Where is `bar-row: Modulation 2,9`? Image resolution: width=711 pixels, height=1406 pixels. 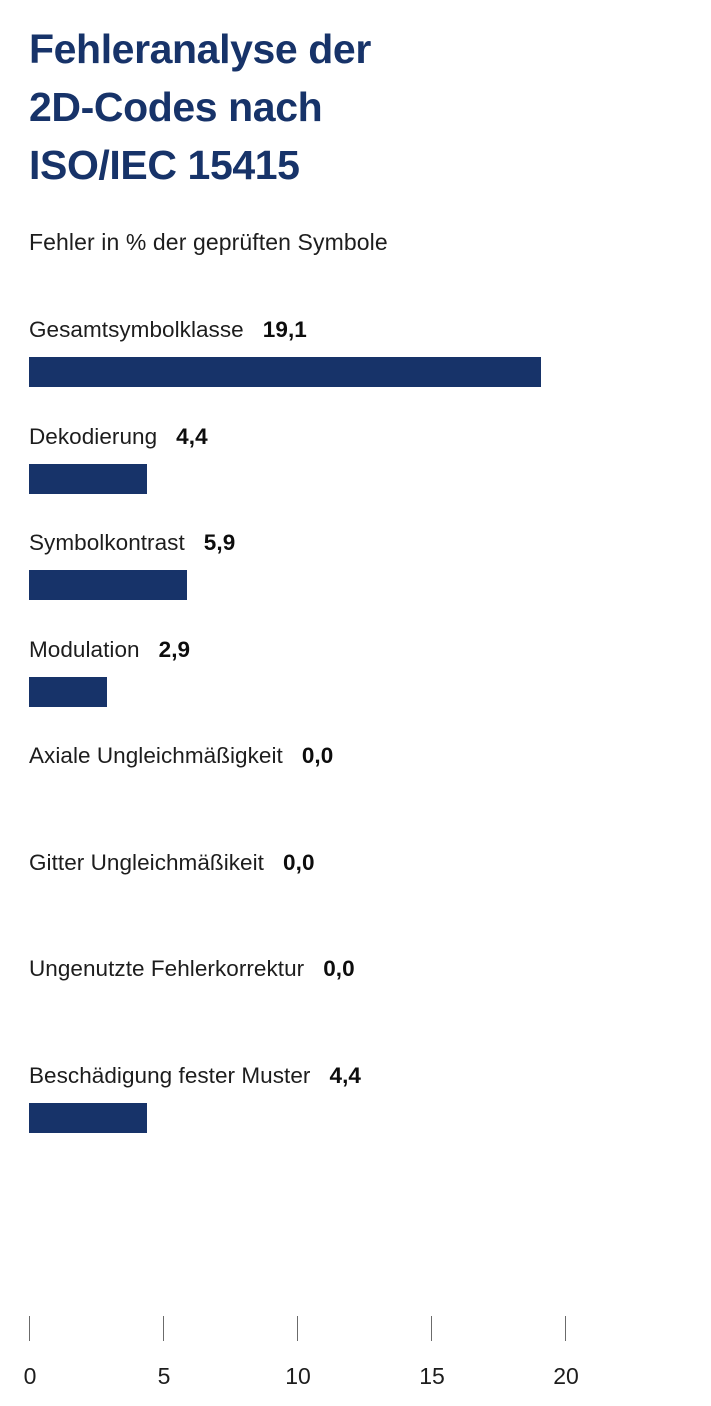
bar-row: Modulation 2,9 is located at coordinates (355, 685).